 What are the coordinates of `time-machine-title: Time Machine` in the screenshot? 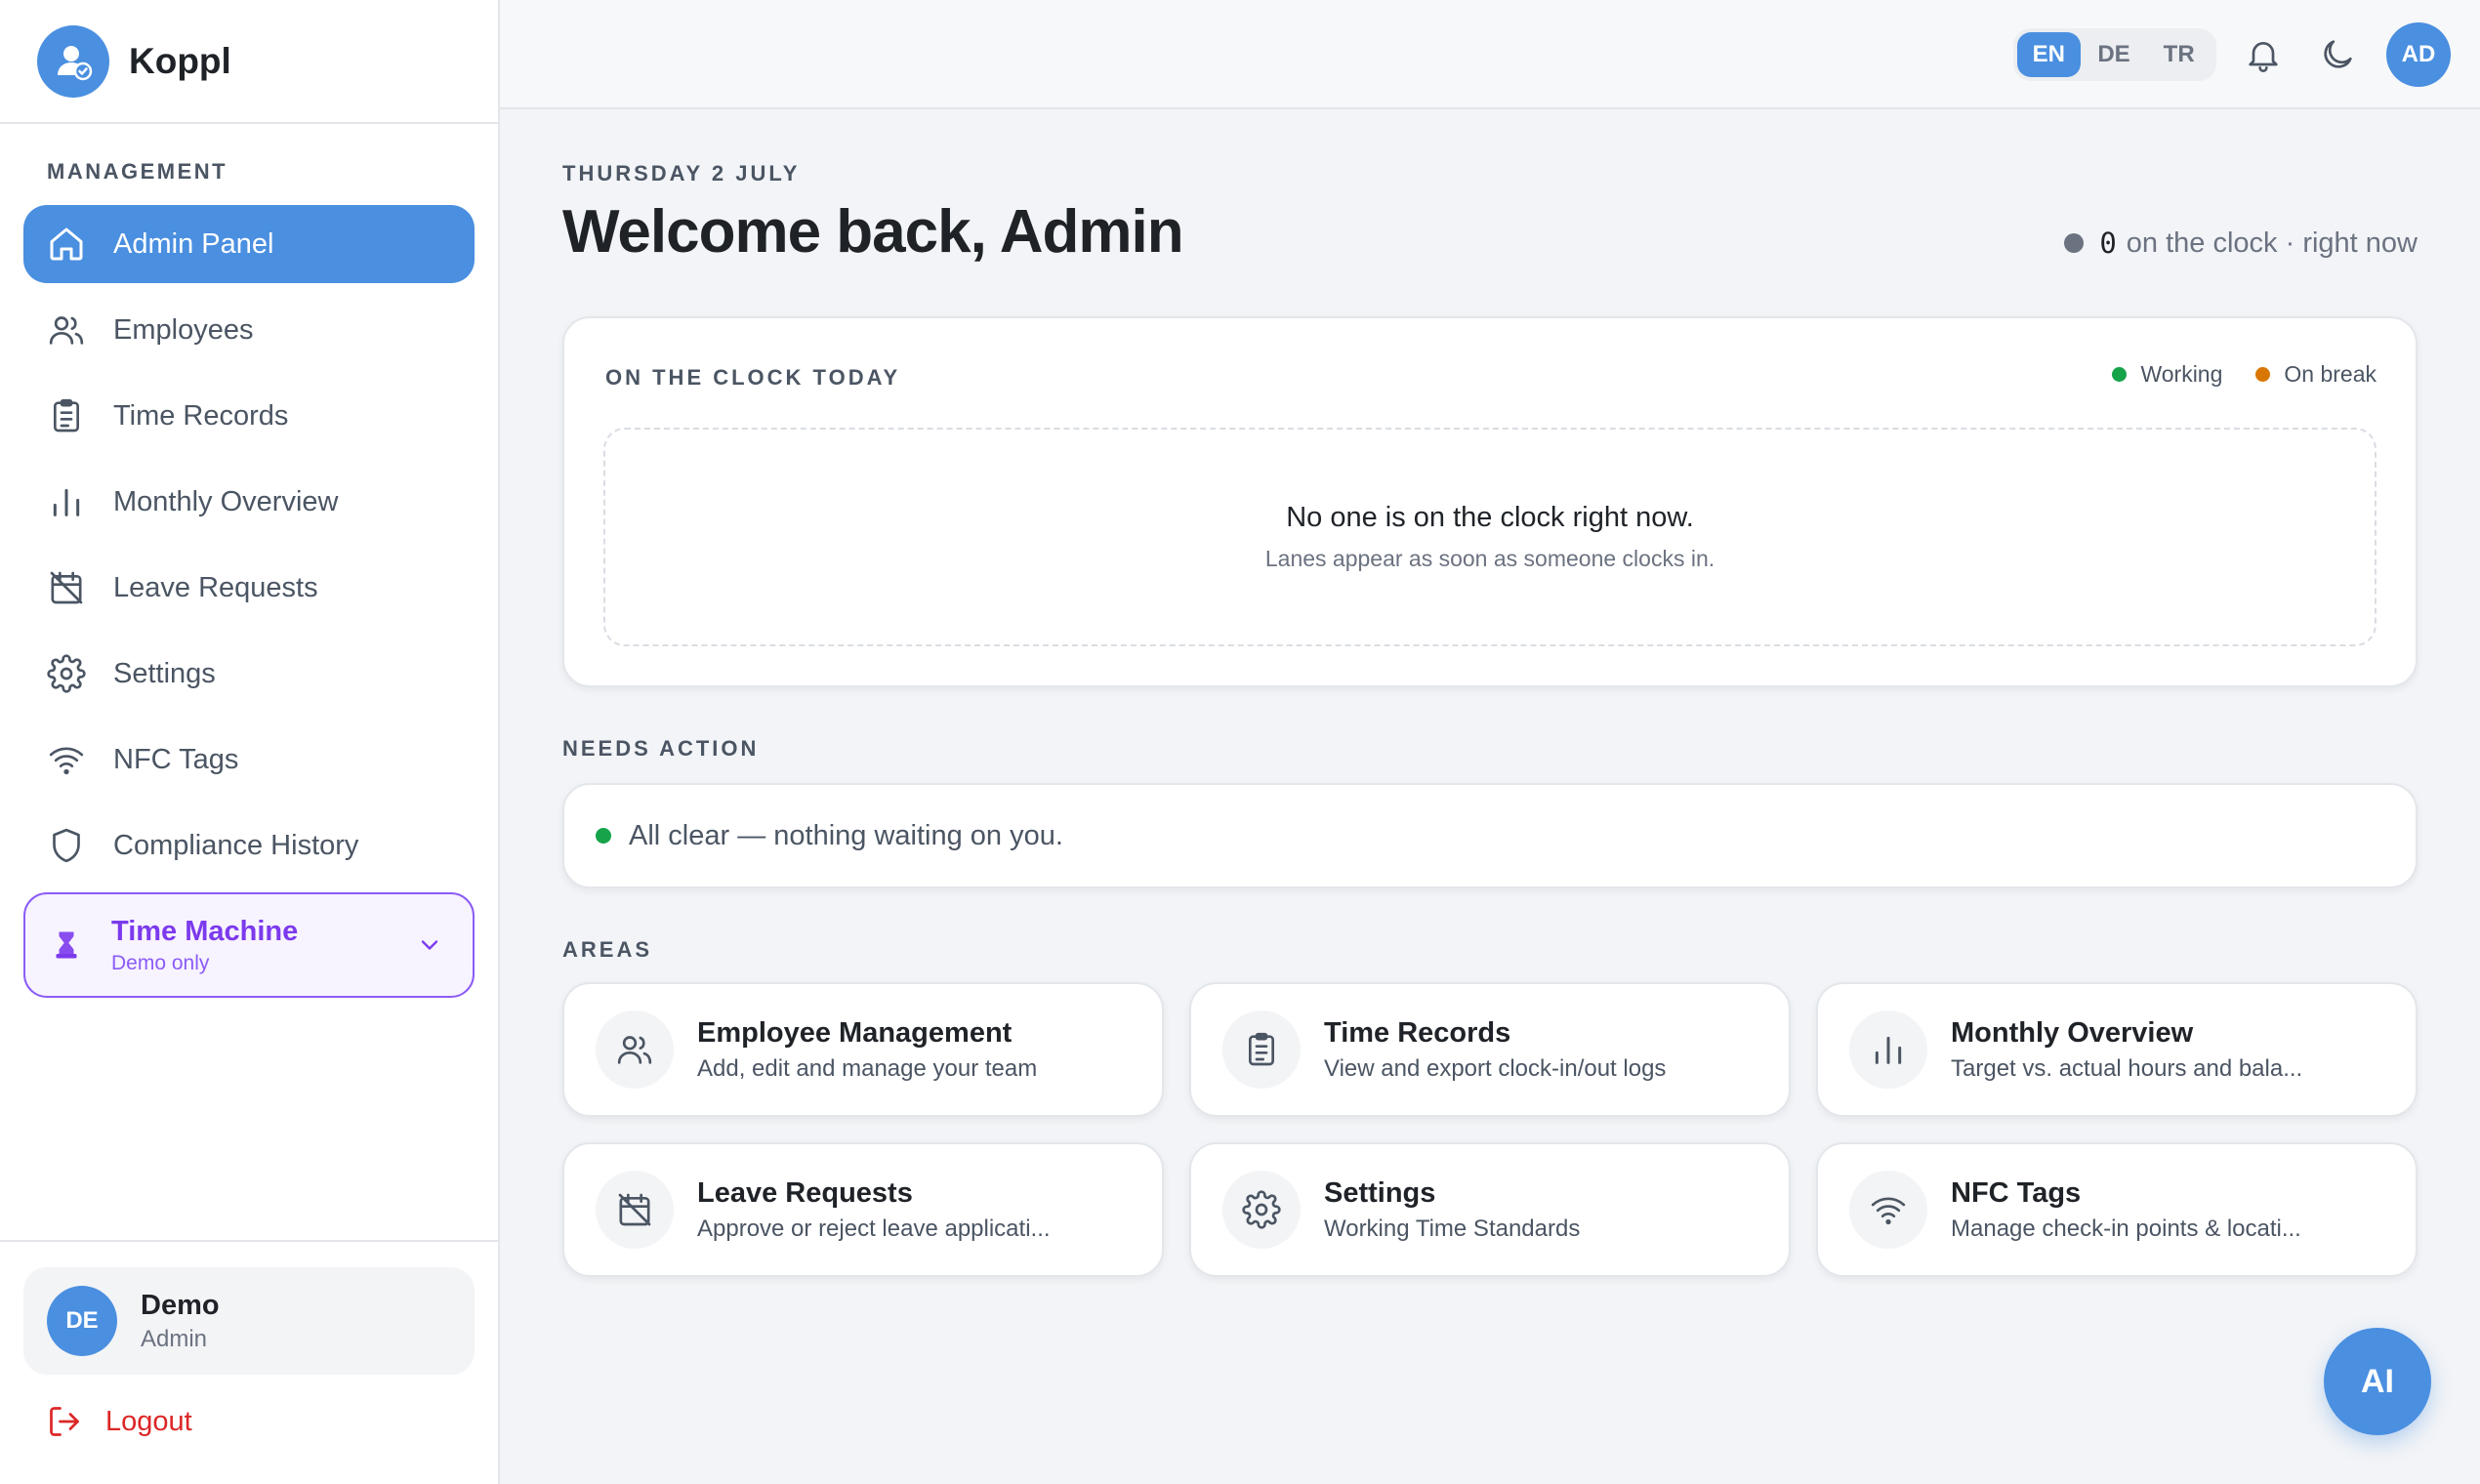 It's located at (205, 931).